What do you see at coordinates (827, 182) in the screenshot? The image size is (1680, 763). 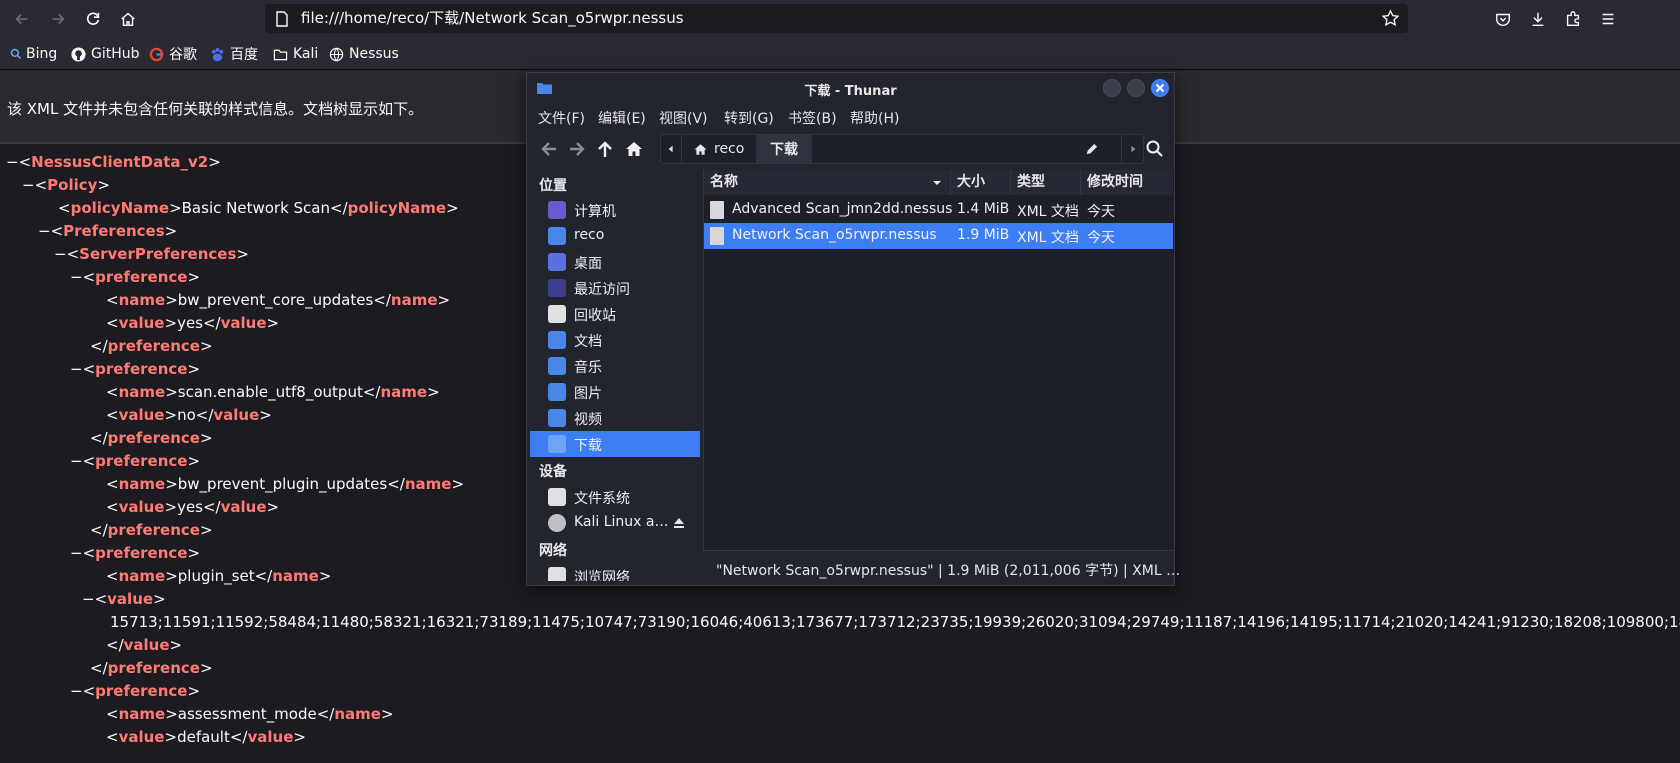 I see `column-name: 名称` at bounding box center [827, 182].